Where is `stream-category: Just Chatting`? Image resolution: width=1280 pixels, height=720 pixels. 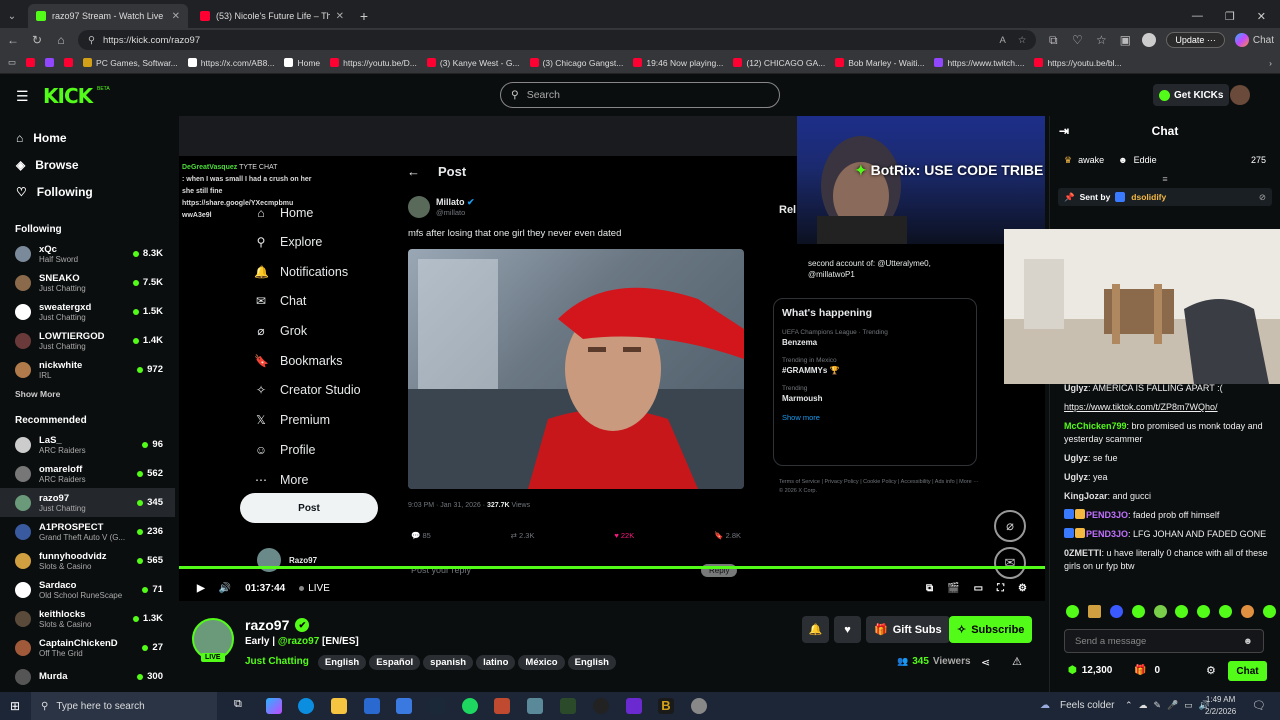 stream-category: Just Chatting is located at coordinates (277, 661).